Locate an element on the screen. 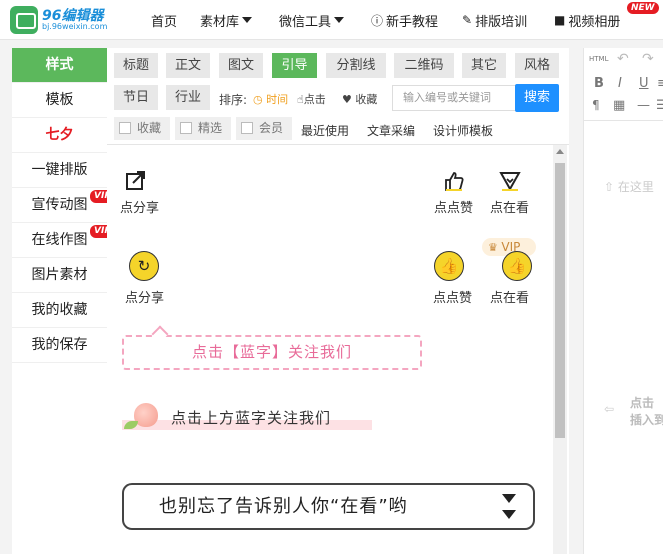 The width and height of the screenshot is (663, 554). bold-icon: B is located at coordinates (599, 83).